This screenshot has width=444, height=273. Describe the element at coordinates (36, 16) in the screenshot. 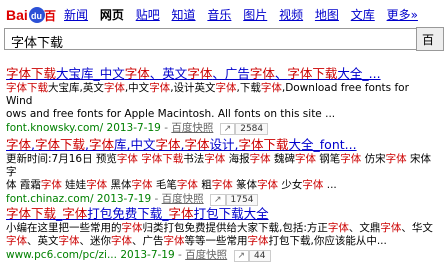

I see `svg-text: du` at that location.